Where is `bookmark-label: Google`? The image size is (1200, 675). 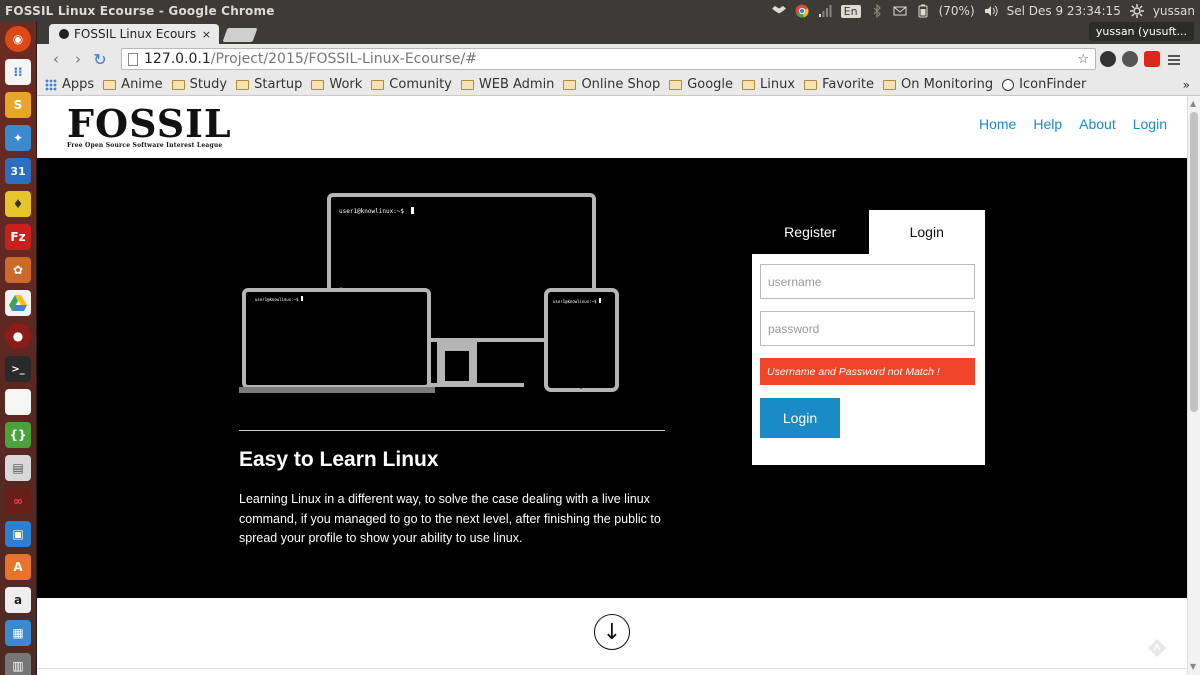
bookmark-label: Google is located at coordinates (710, 84).